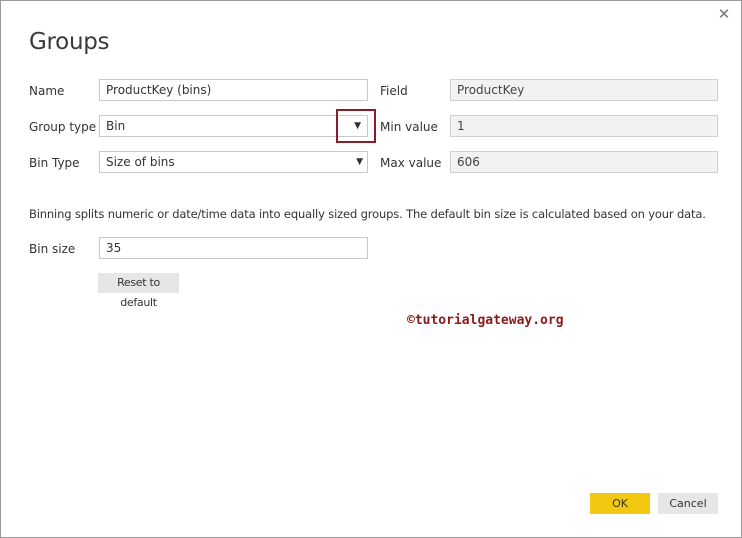  Describe the element at coordinates (584, 162) in the screenshot. I see `max-value-input: 606` at that location.